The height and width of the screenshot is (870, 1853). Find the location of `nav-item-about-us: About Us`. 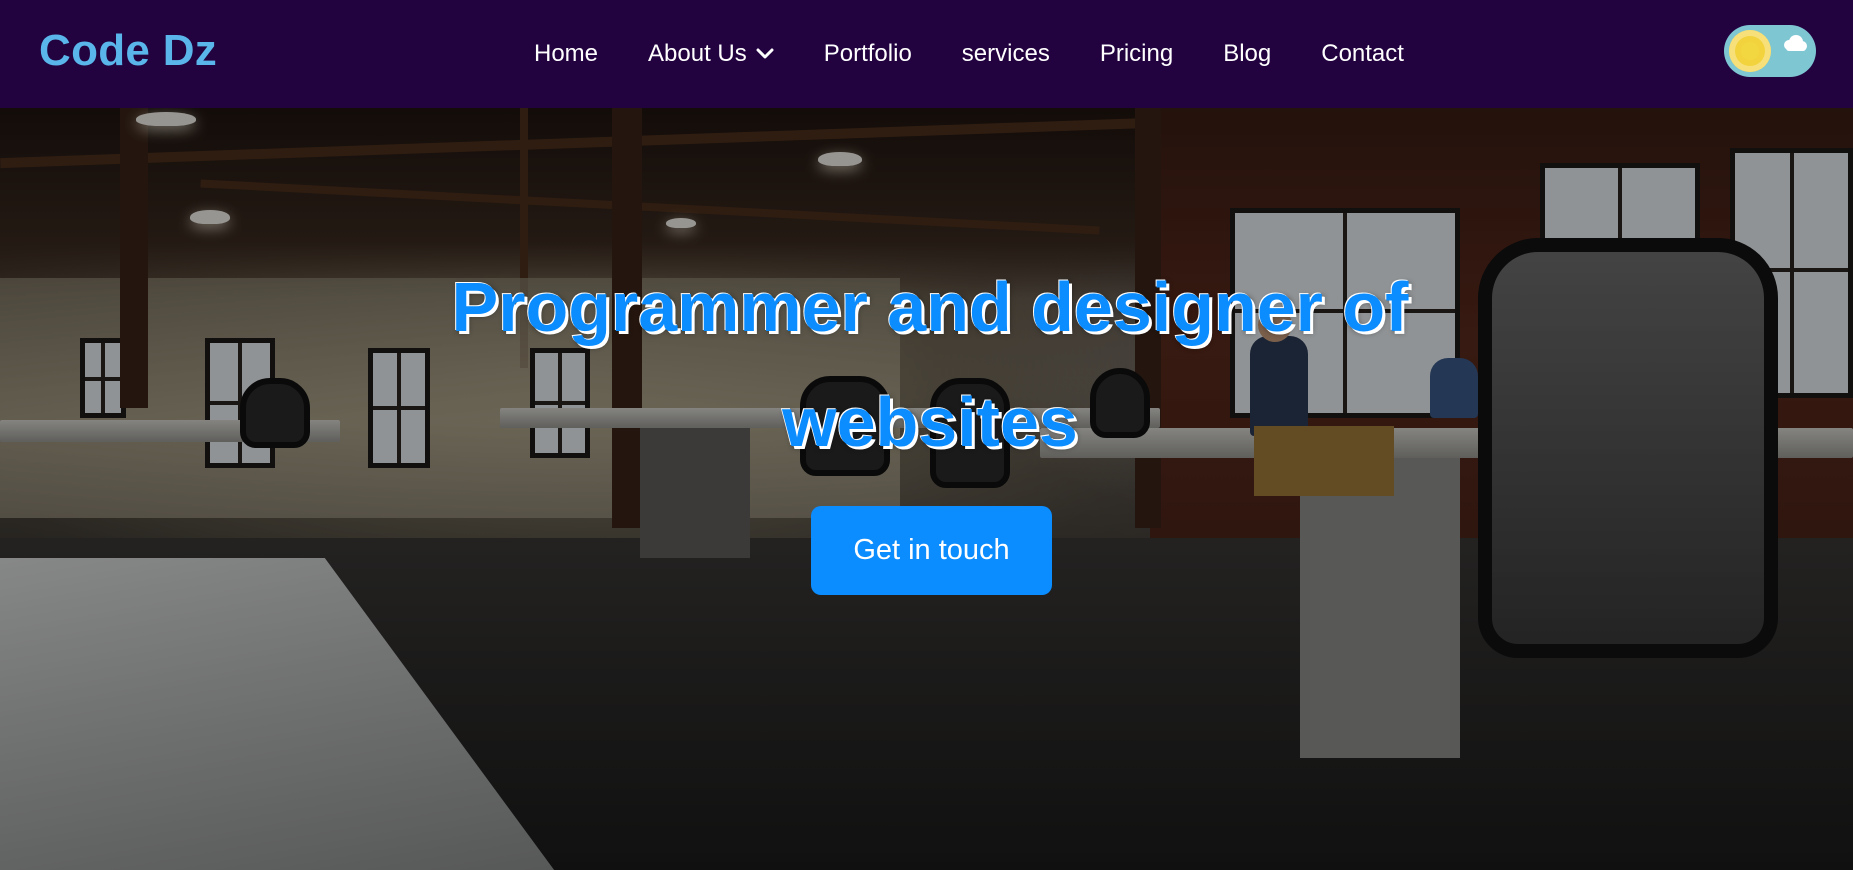

nav-item-about-us: About Us is located at coordinates (711, 54).